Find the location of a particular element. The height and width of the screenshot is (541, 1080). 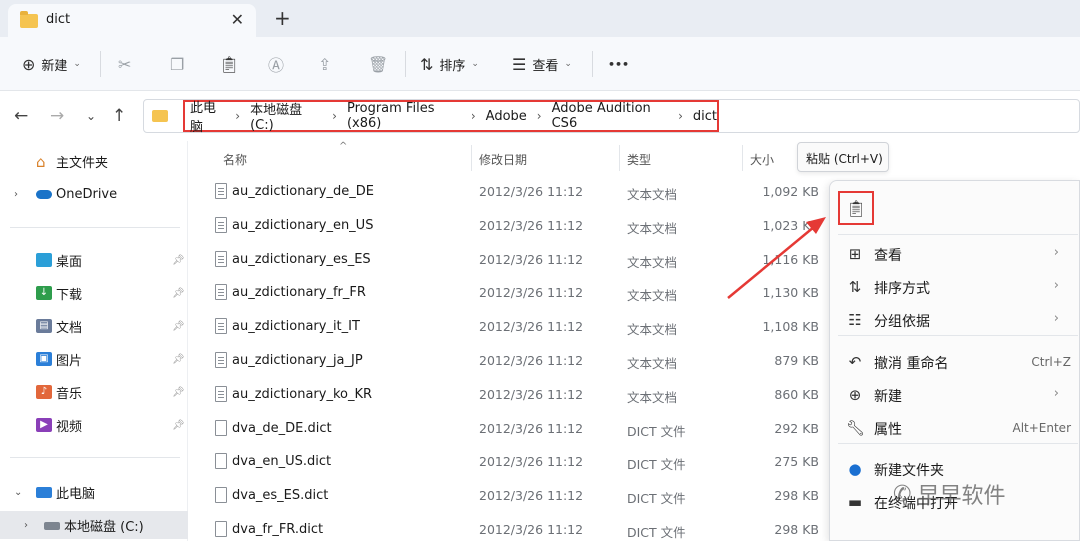

wechat-logo-icon: ✆ is located at coordinates (902, 494).